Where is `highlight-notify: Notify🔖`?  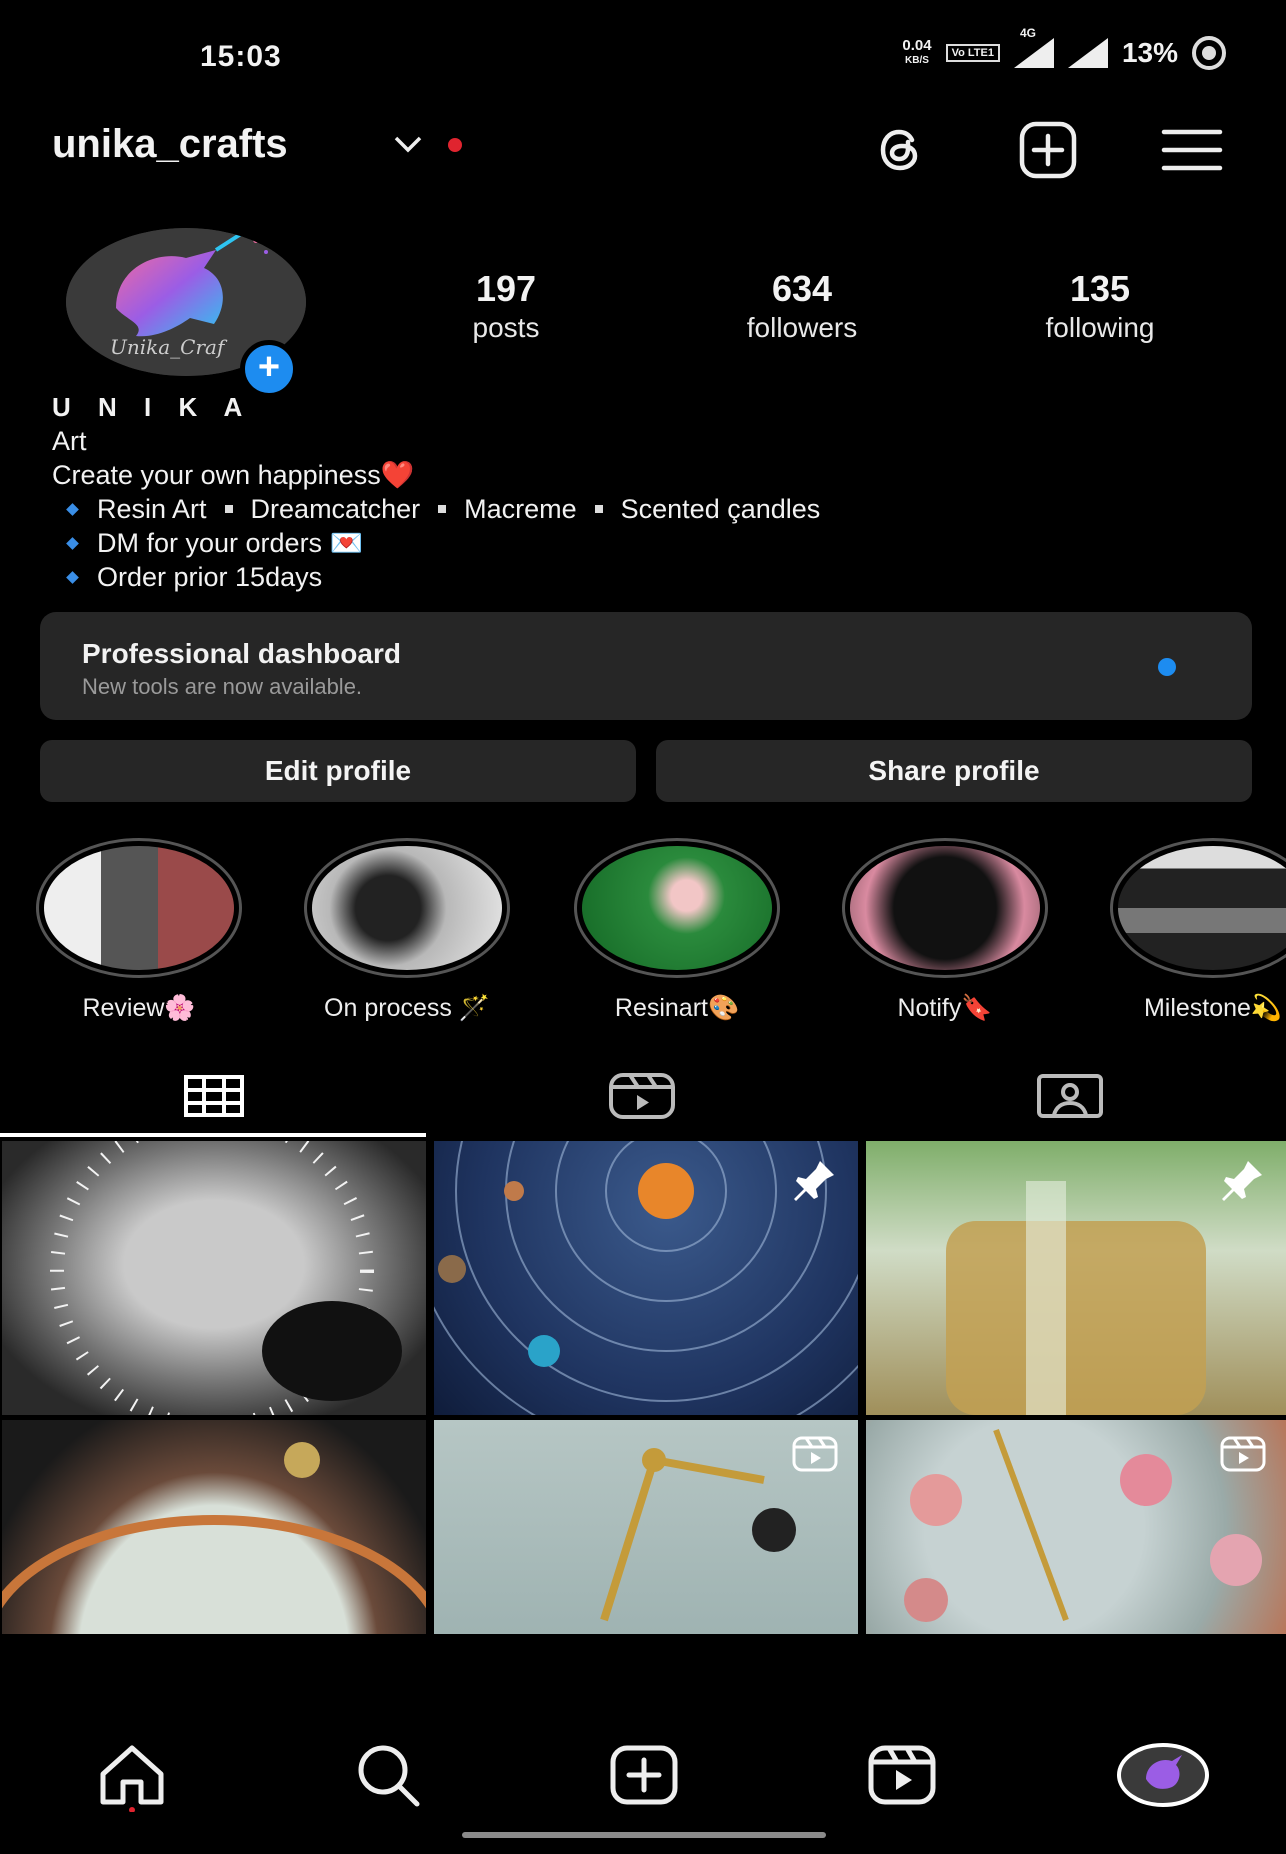
highlight-notify: Notify🔖 is located at coordinates (945, 930).